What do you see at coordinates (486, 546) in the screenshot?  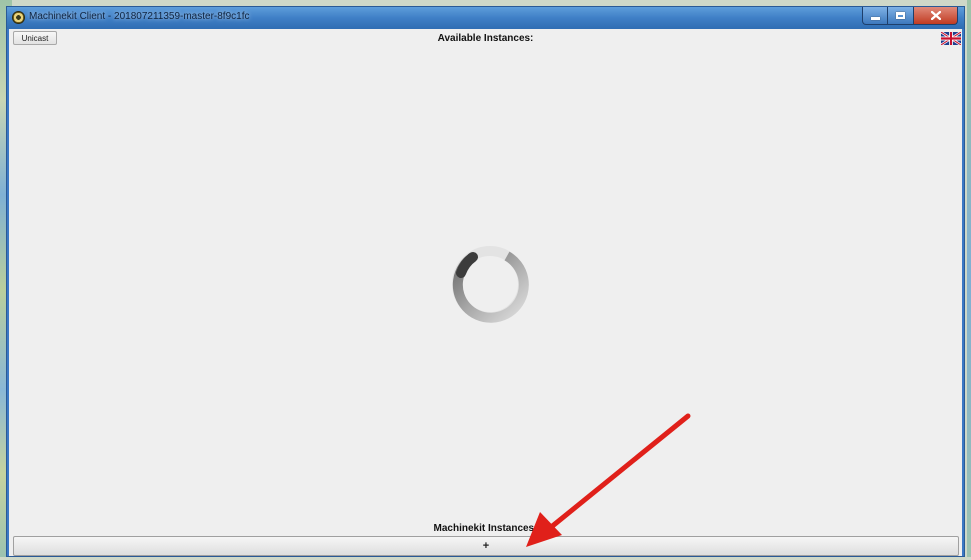 I see `add-instance-button: +` at bounding box center [486, 546].